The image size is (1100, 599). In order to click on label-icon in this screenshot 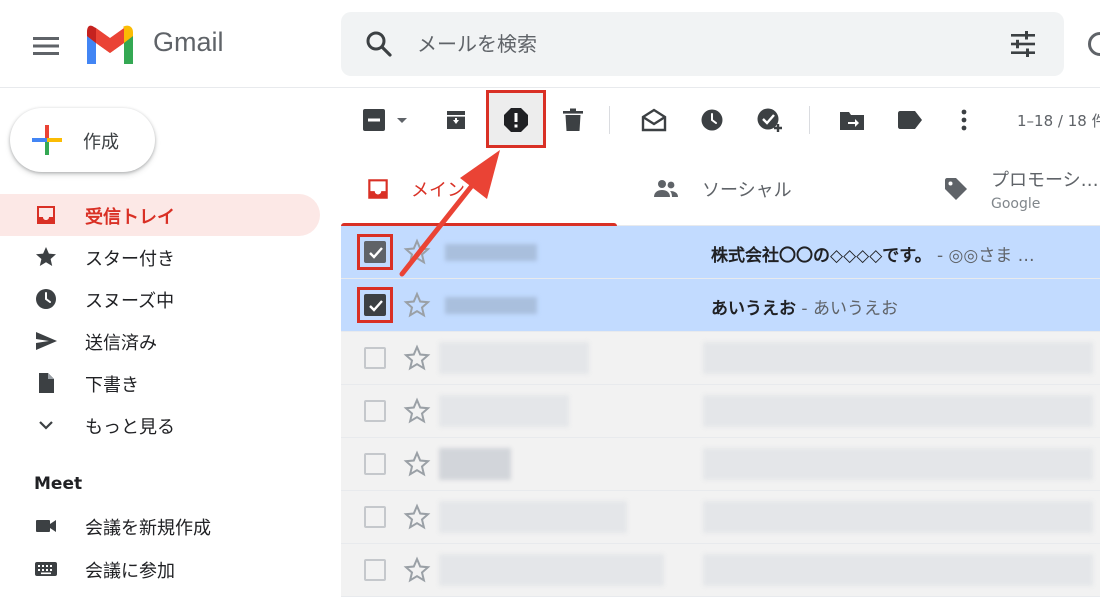, I will do `click(910, 120)`.